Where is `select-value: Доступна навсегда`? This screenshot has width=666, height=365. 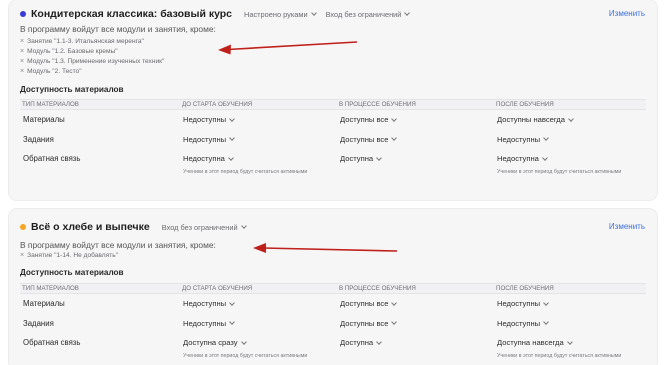 select-value: Доступна навсегда is located at coordinates (530, 343).